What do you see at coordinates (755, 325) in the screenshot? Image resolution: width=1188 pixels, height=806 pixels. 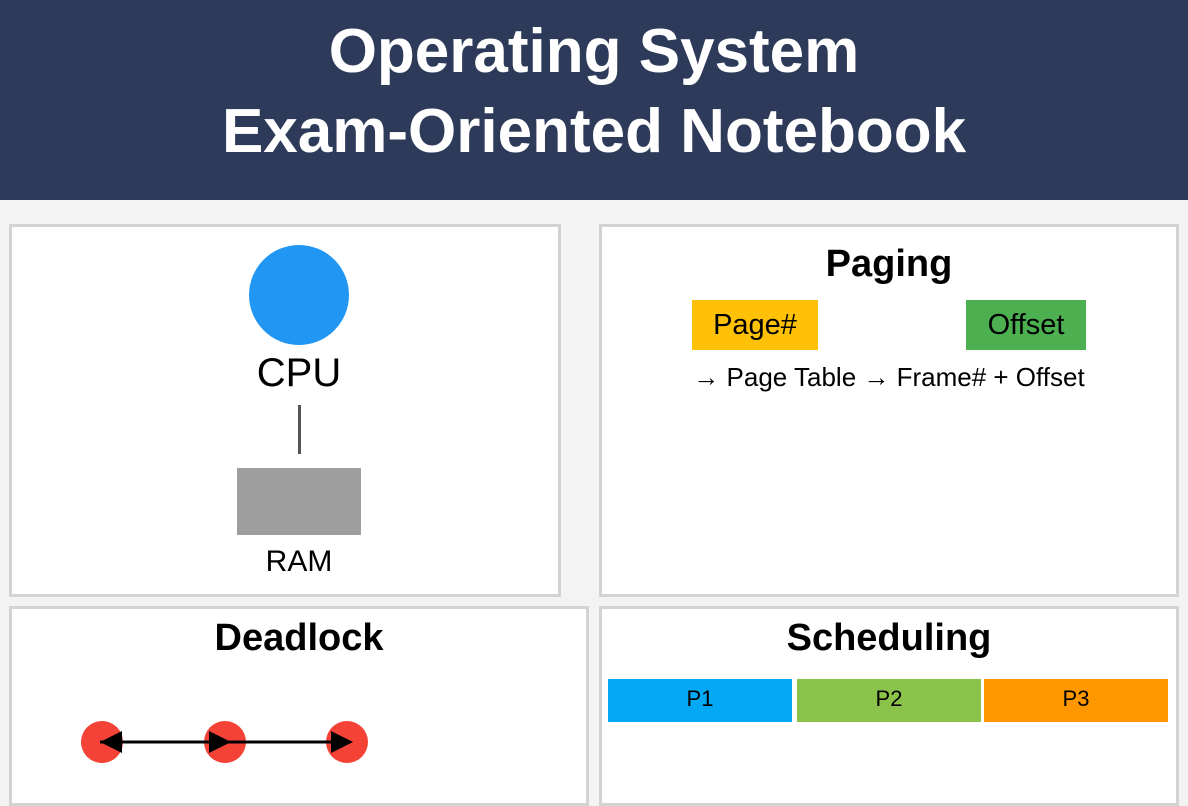 I see `page-number-chip: Page#` at bounding box center [755, 325].